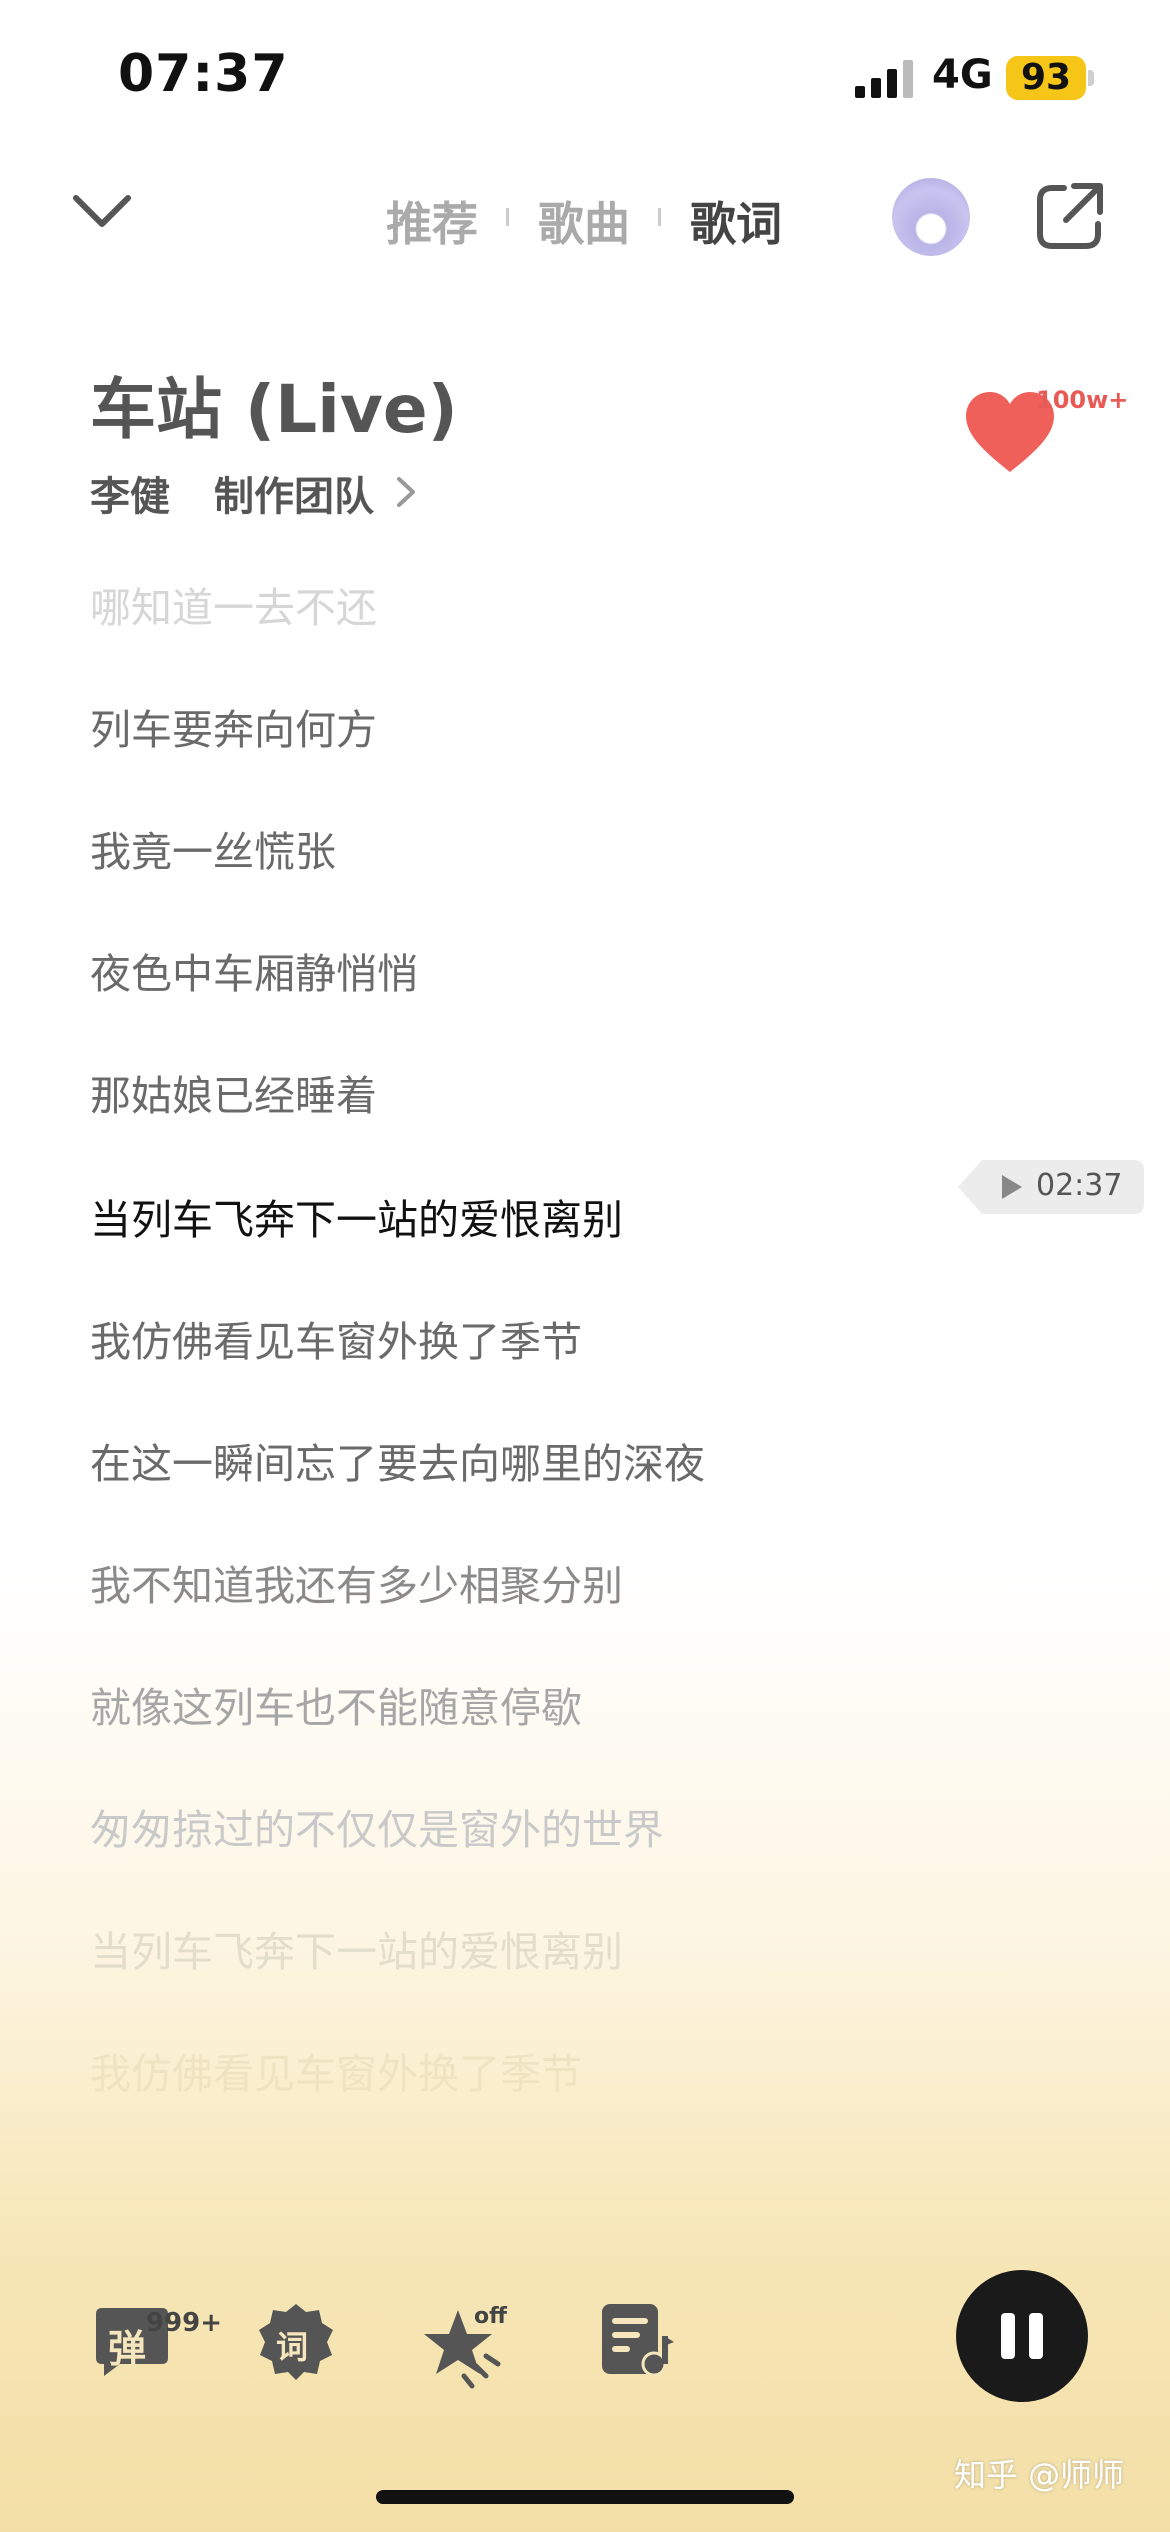 The image size is (1170, 2532). What do you see at coordinates (397, 1460) in the screenshot?
I see `lyric-line: 在这一瞬间忘了要去向哪里的深夜` at bounding box center [397, 1460].